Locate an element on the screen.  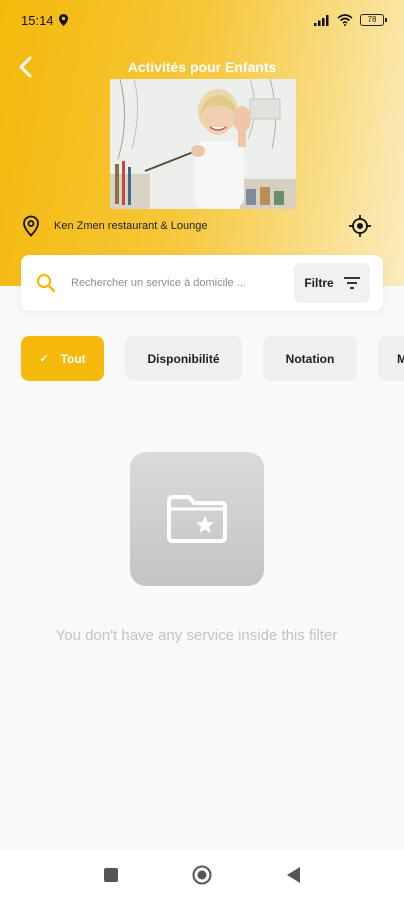
hero-image is located at coordinates (203, 144).